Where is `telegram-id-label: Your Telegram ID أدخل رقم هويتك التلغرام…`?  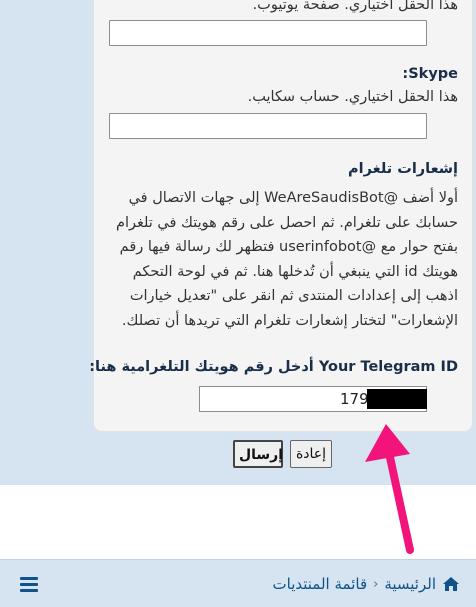 telegram-id-label: Your Telegram ID أدخل رقم هويتك التلغرام… is located at coordinates (273, 367).